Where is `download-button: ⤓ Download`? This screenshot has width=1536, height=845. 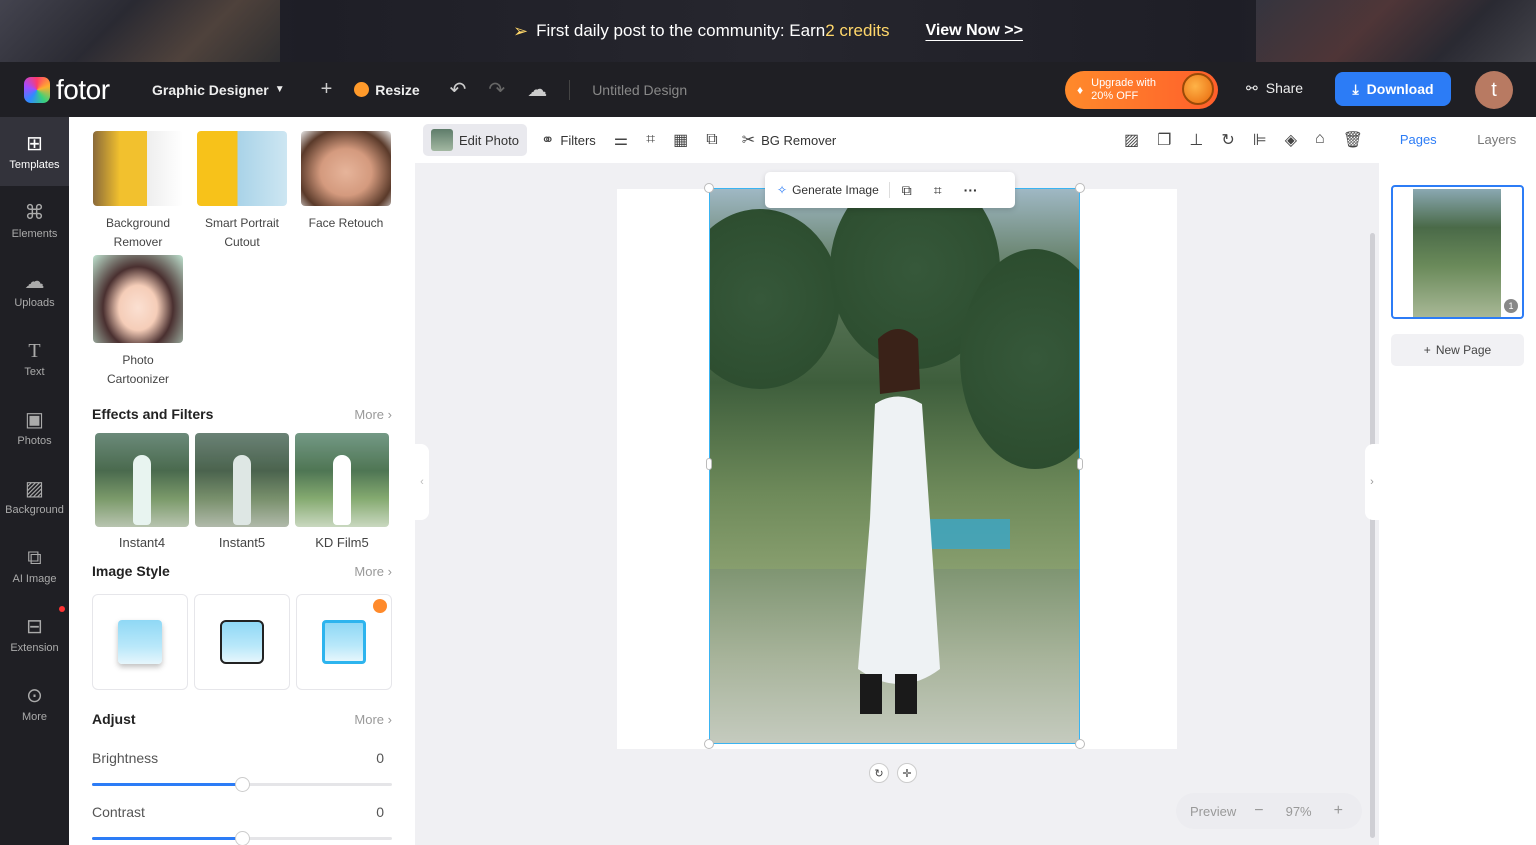
download-button: ⤓ Download is located at coordinates (1393, 89).